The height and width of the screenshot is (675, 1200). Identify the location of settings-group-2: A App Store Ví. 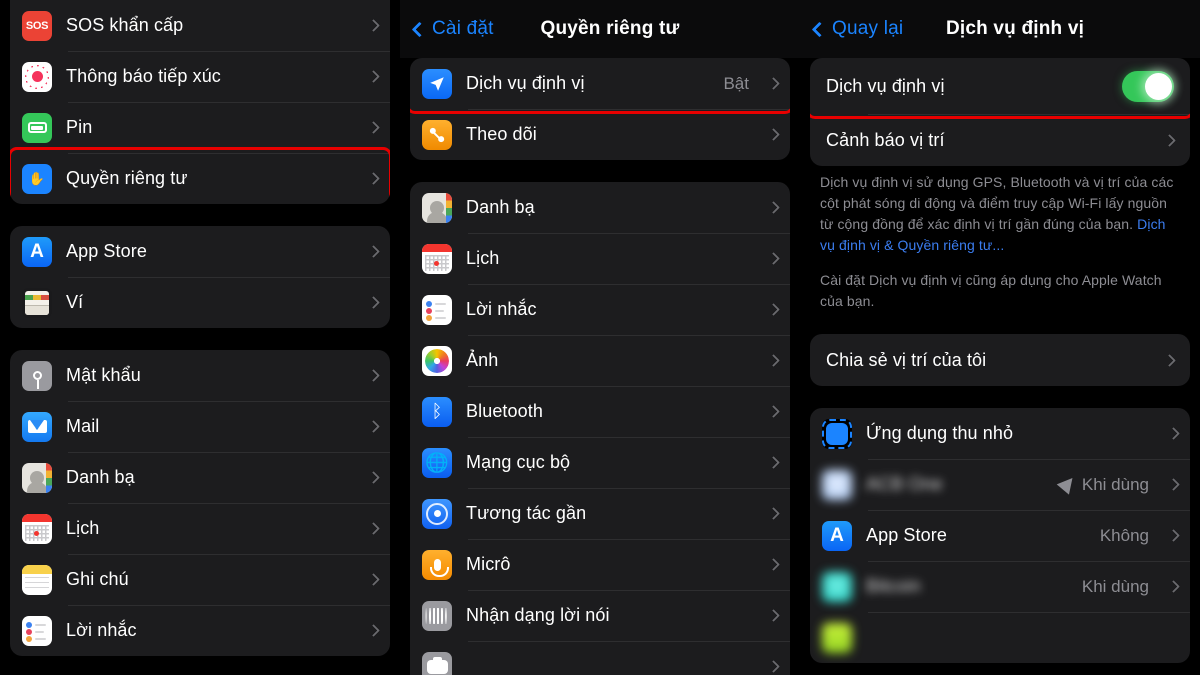
(200, 277).